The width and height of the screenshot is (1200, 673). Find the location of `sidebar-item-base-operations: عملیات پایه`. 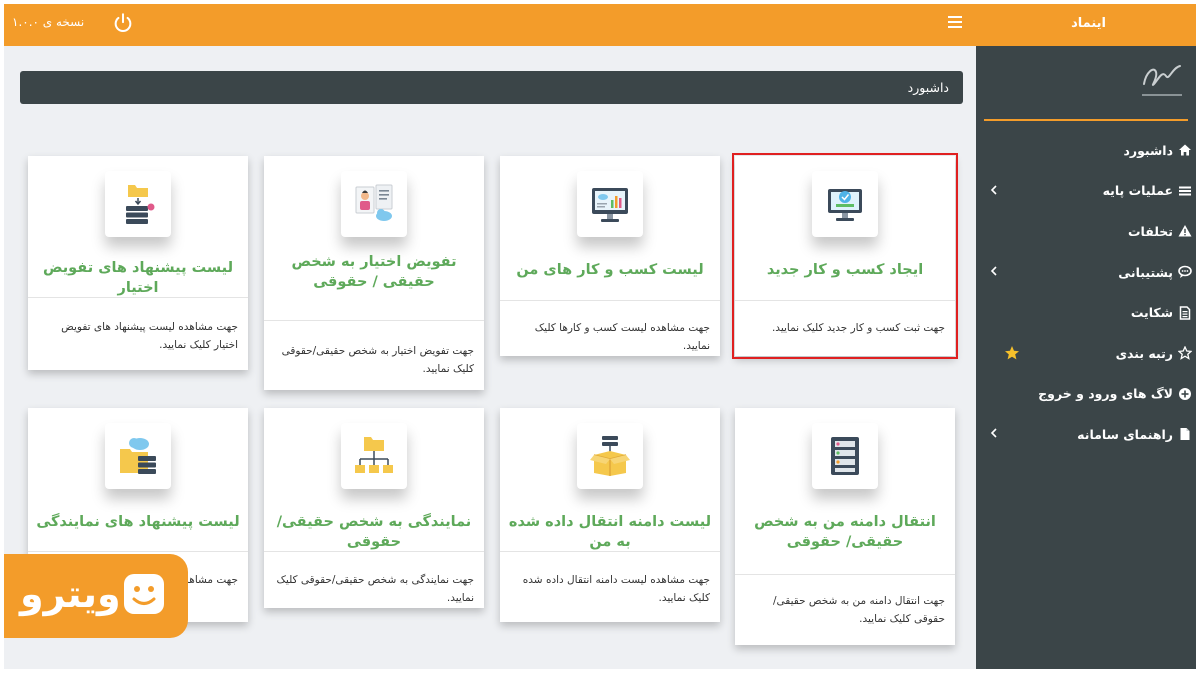

sidebar-item-base-operations: عملیات پایه is located at coordinates (1086, 191).